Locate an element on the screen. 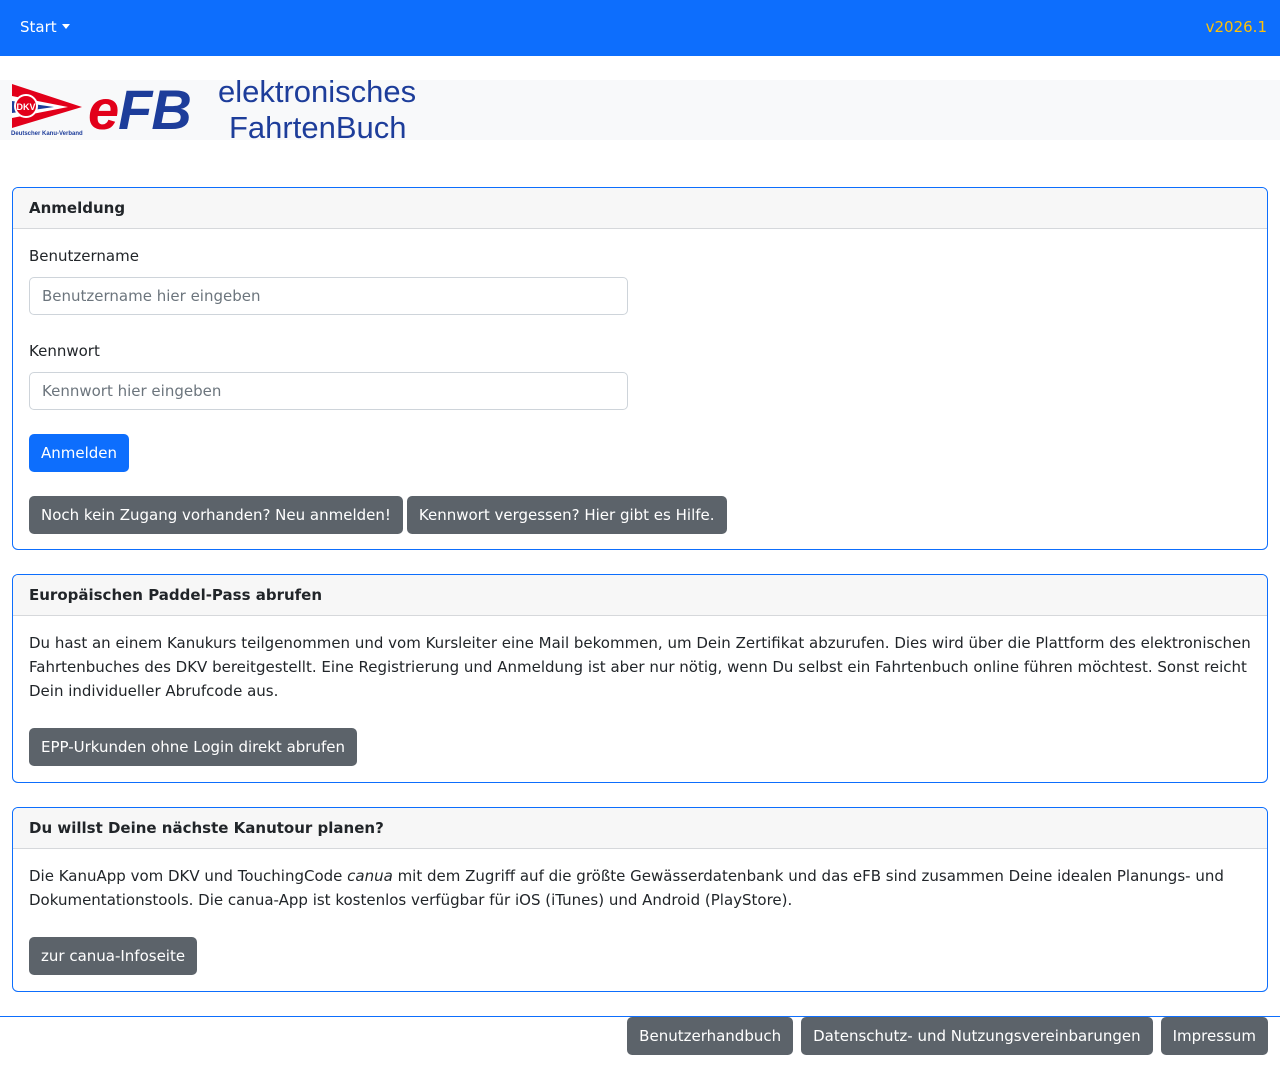 Image resolution: width=1280 pixels, height=1080 pixels. logo-org-caption: Deutscher Kanu-Verband is located at coordinates (47, 134).